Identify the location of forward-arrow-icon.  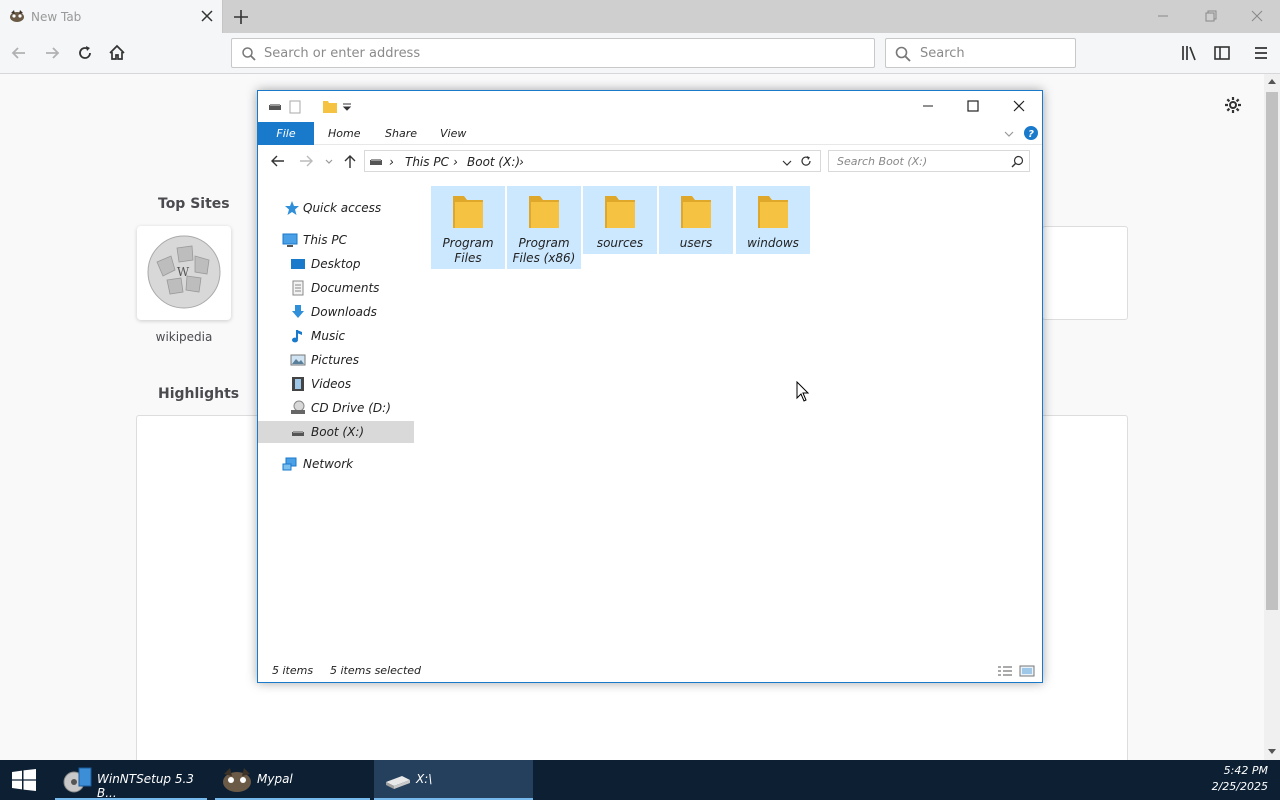
(52, 53).